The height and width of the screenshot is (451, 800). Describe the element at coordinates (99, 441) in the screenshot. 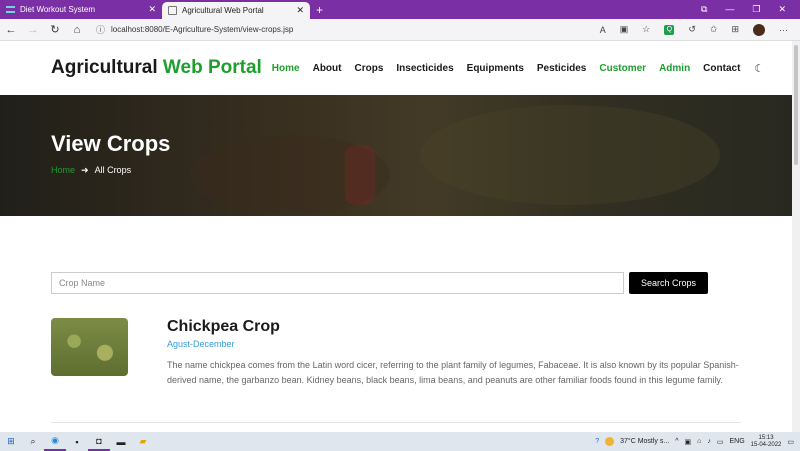

I see `app-icon: ◘` at that location.